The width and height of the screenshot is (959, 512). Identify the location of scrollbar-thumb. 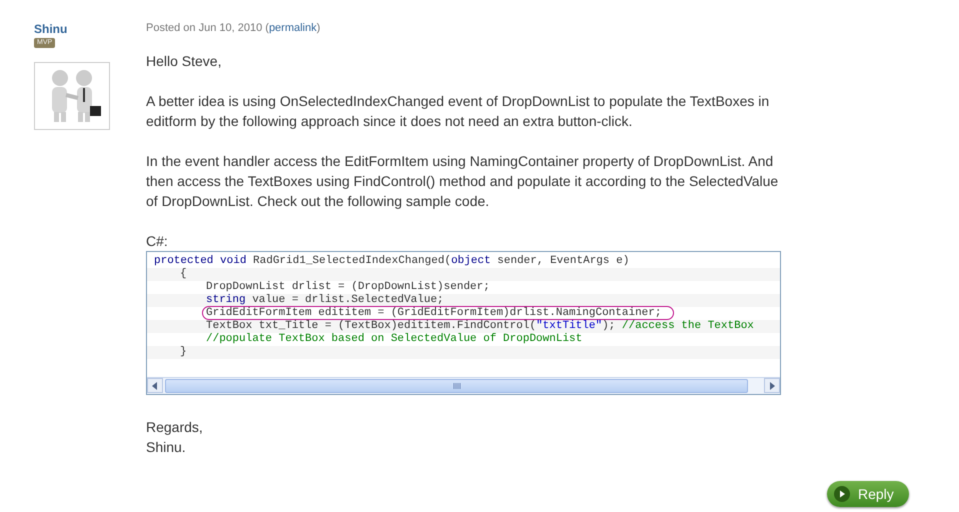
(456, 386).